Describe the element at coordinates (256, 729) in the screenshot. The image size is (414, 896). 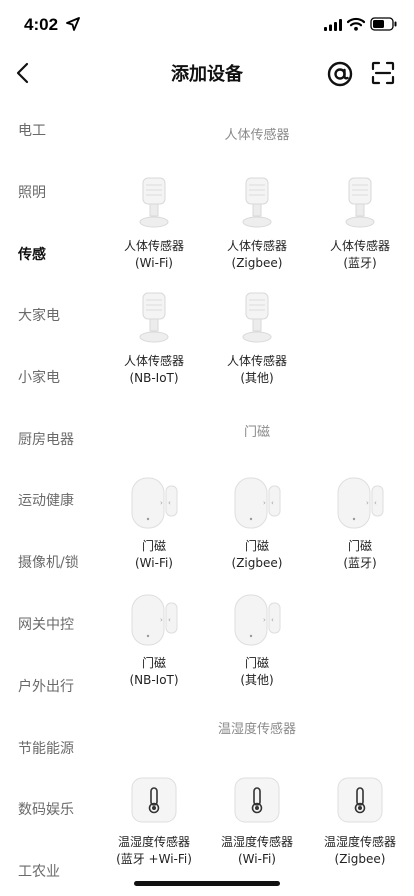
I see `section-title-temp-humidity: 温湿度传感器` at that location.